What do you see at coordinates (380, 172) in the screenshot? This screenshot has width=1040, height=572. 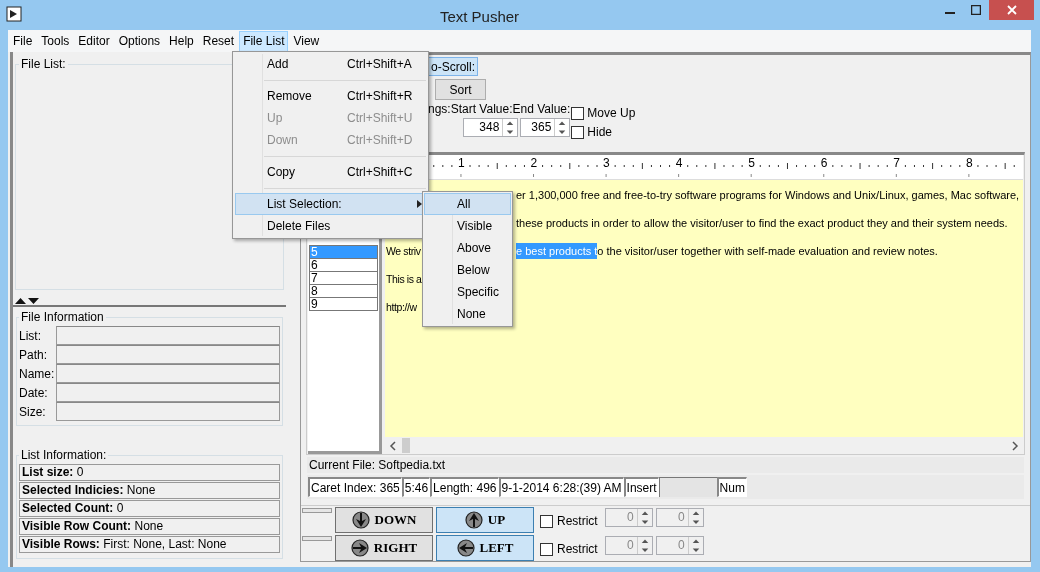 I see `shortcut-label: Ctrl+Shift+C` at bounding box center [380, 172].